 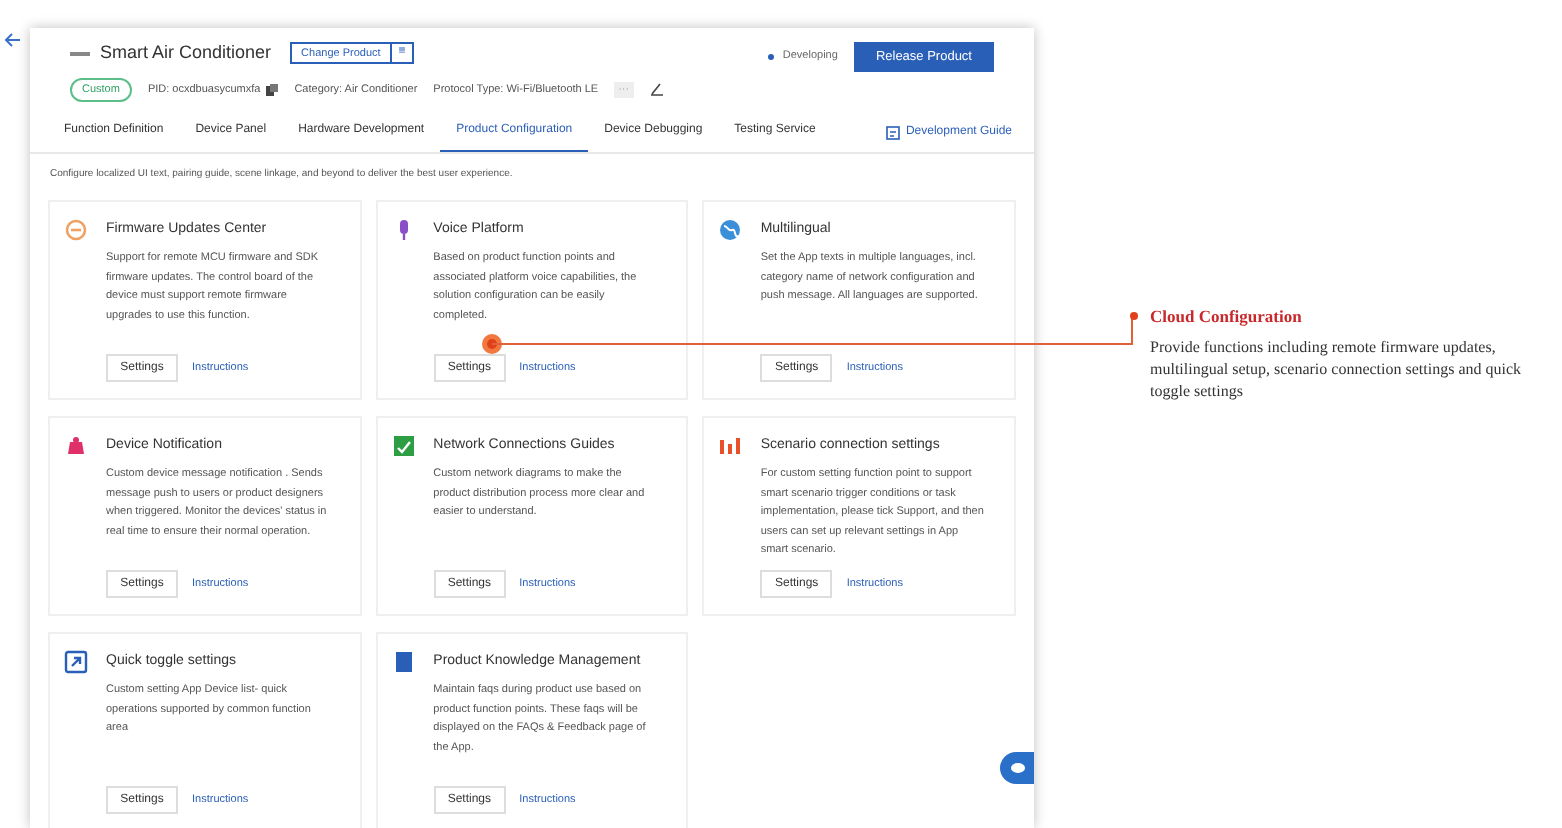 What do you see at coordinates (656, 89) in the screenshot?
I see `edit-icon` at bounding box center [656, 89].